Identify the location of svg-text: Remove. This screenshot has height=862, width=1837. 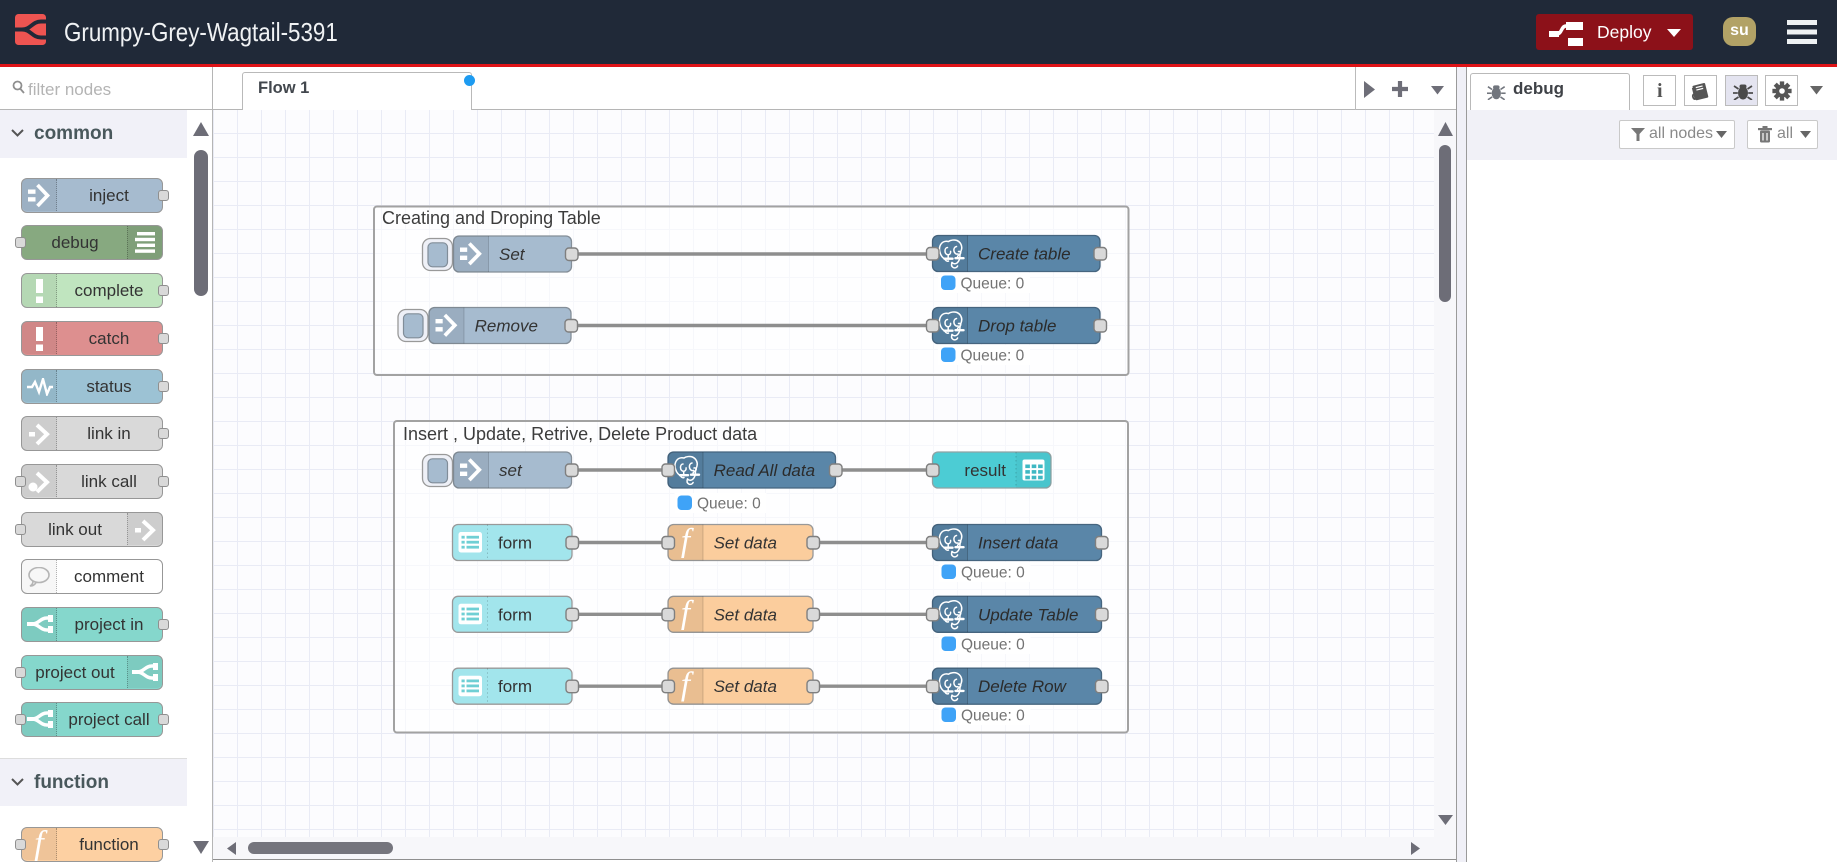
(506, 326).